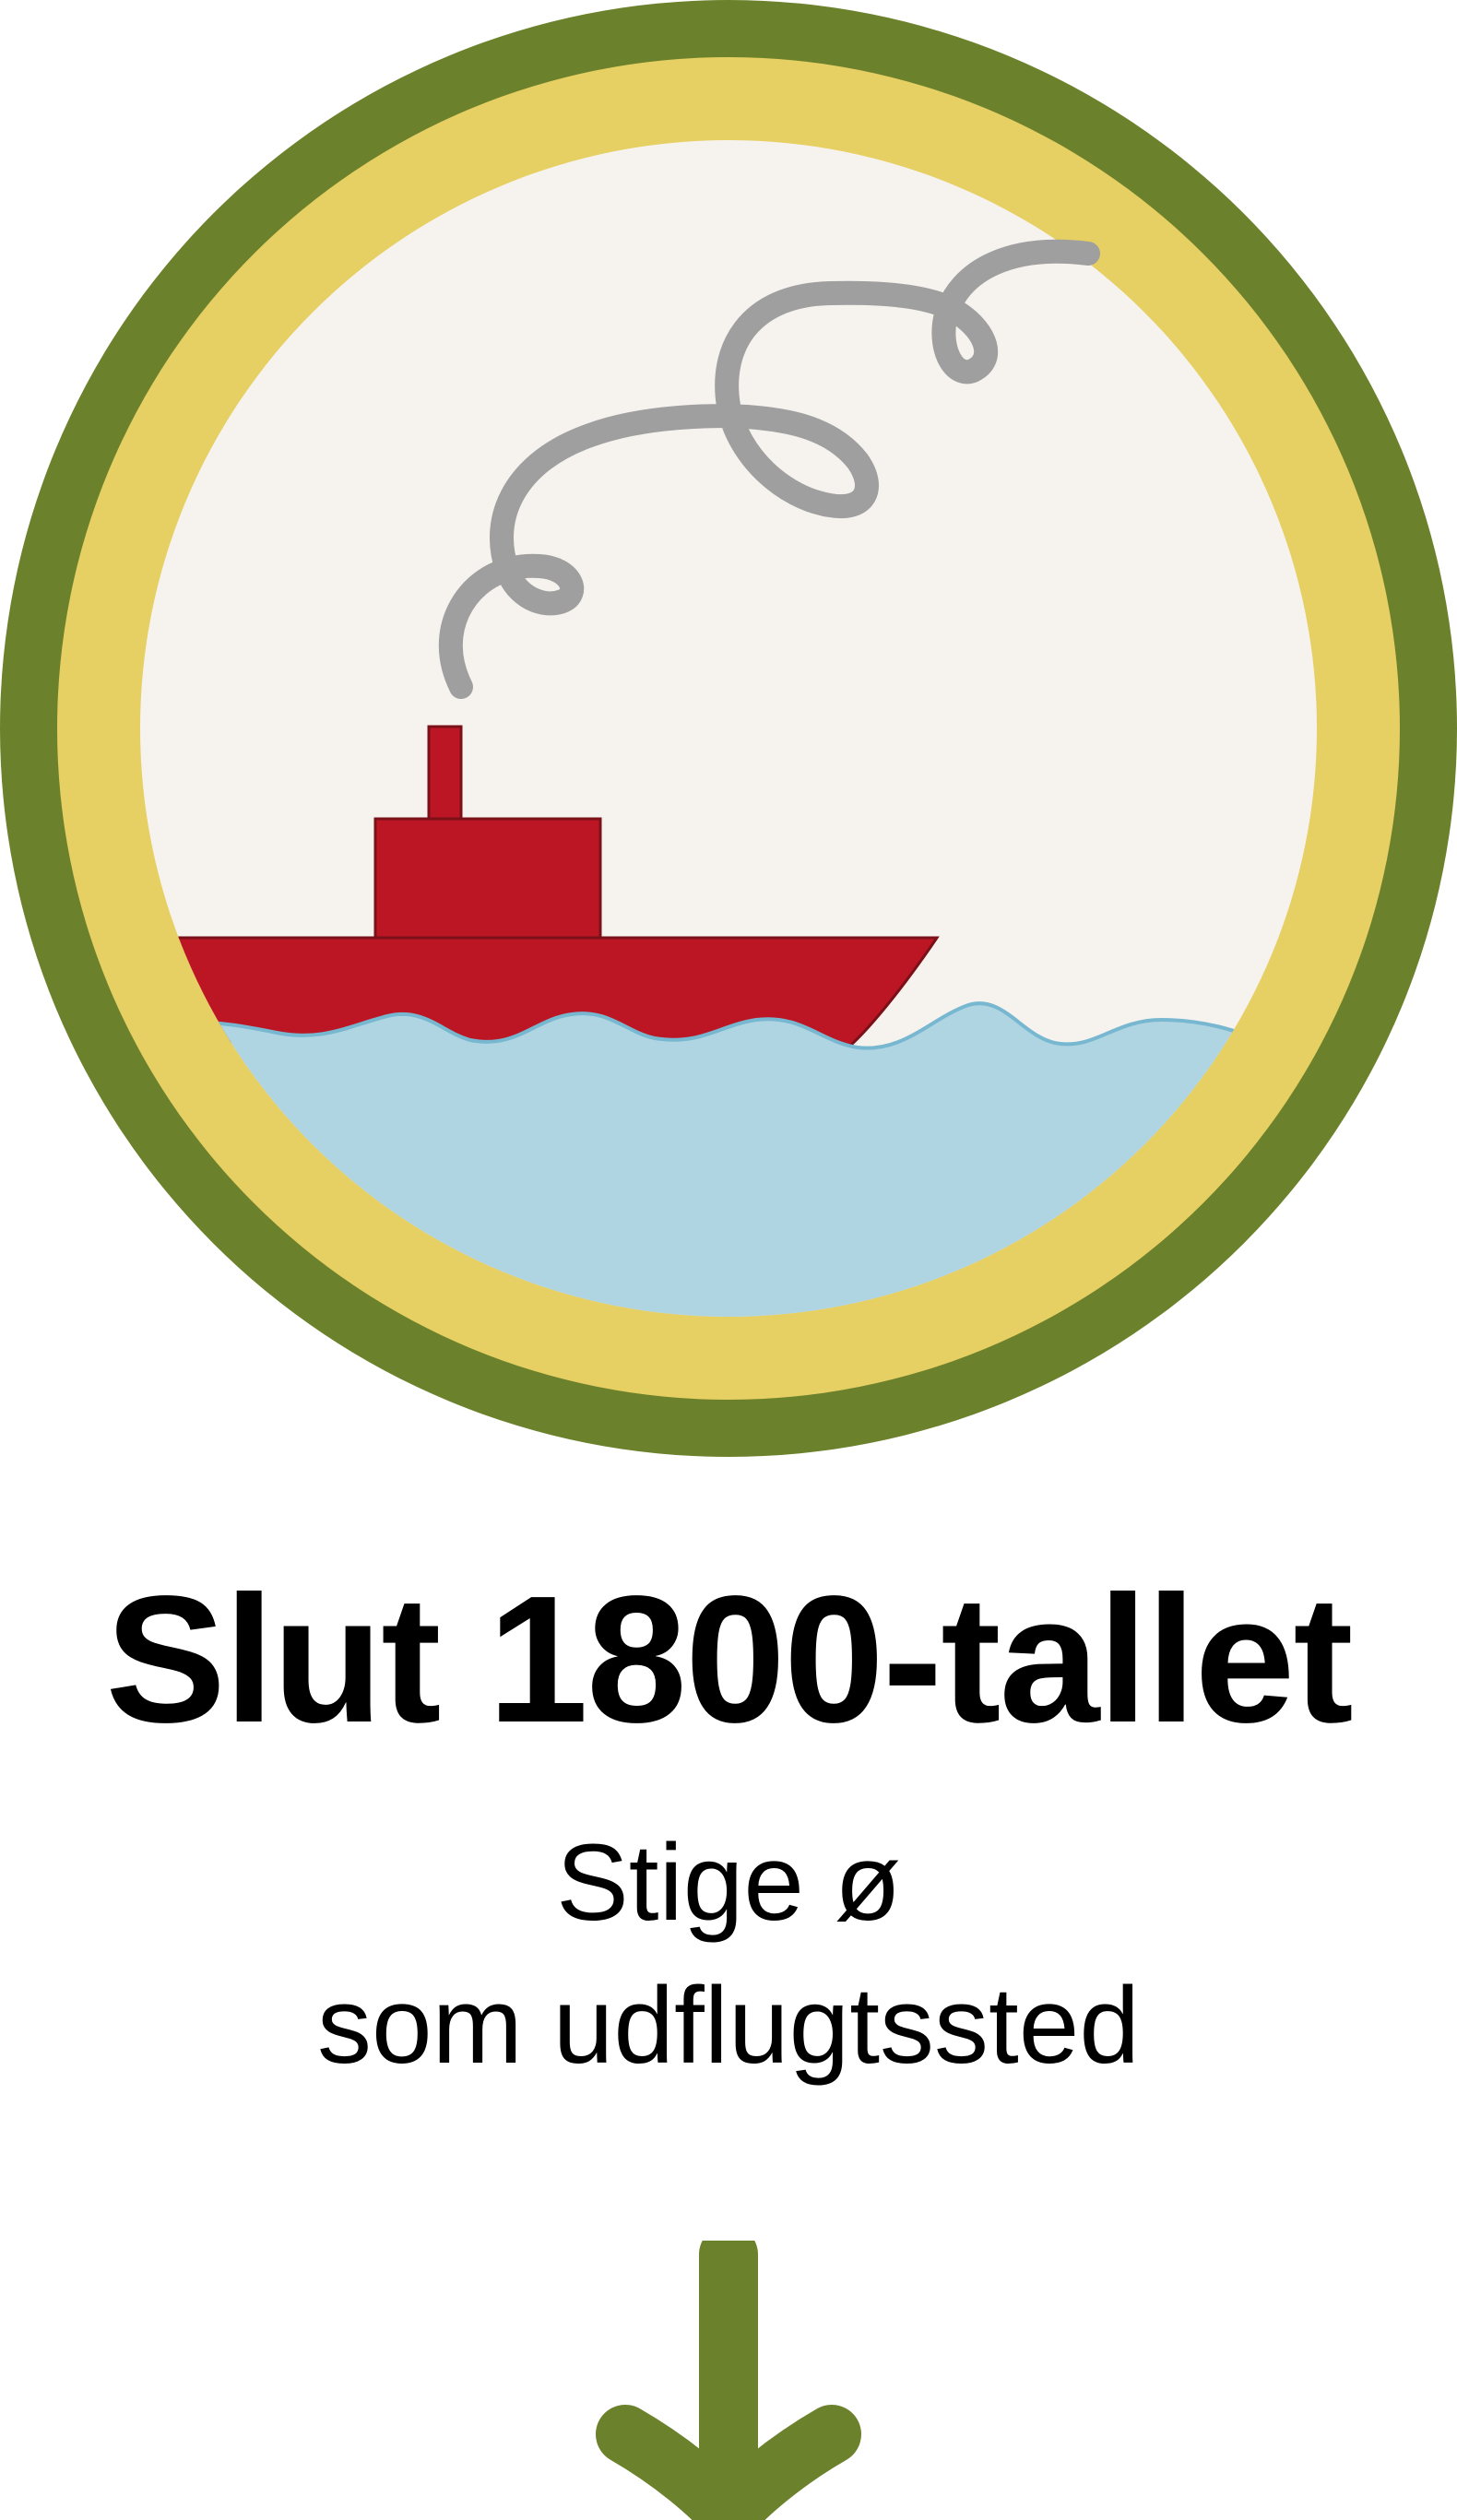 The height and width of the screenshot is (2520, 1457). I want to click on subtitle-line-2: som udflugtssted, so click(728, 2026).